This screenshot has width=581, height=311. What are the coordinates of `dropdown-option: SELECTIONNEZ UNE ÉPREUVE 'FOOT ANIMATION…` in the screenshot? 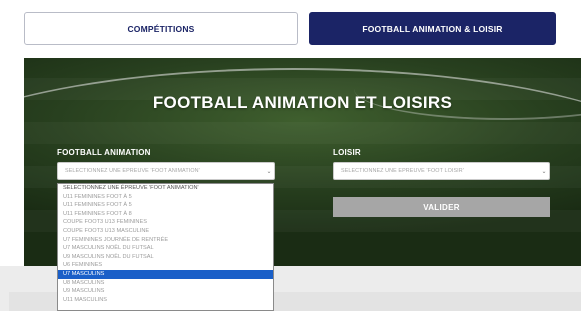 It's located at (165, 188).